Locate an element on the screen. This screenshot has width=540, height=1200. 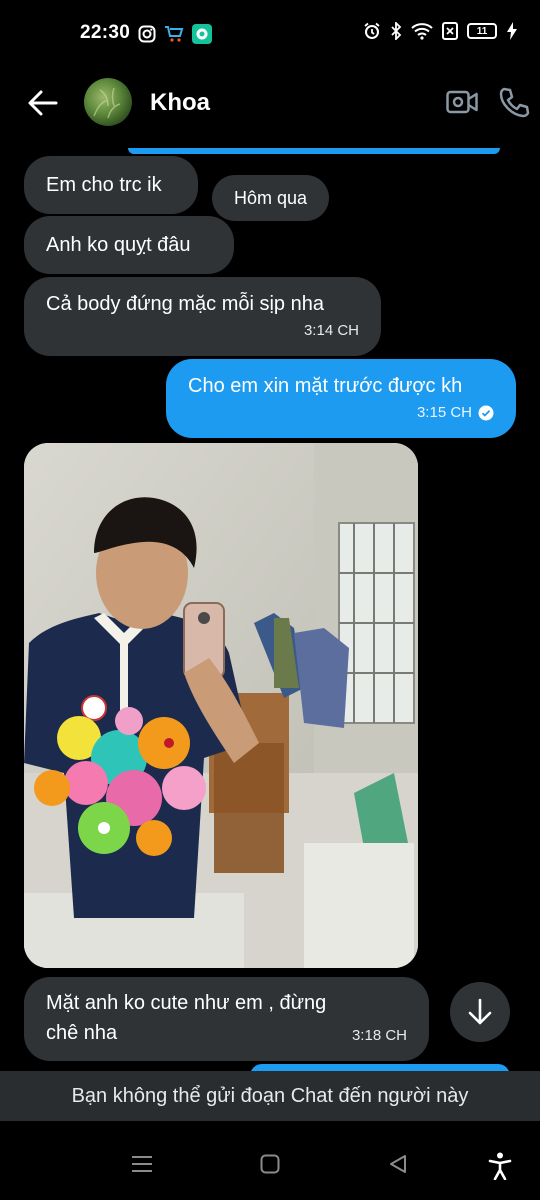
notification-icons is located at coordinates (175, 34).